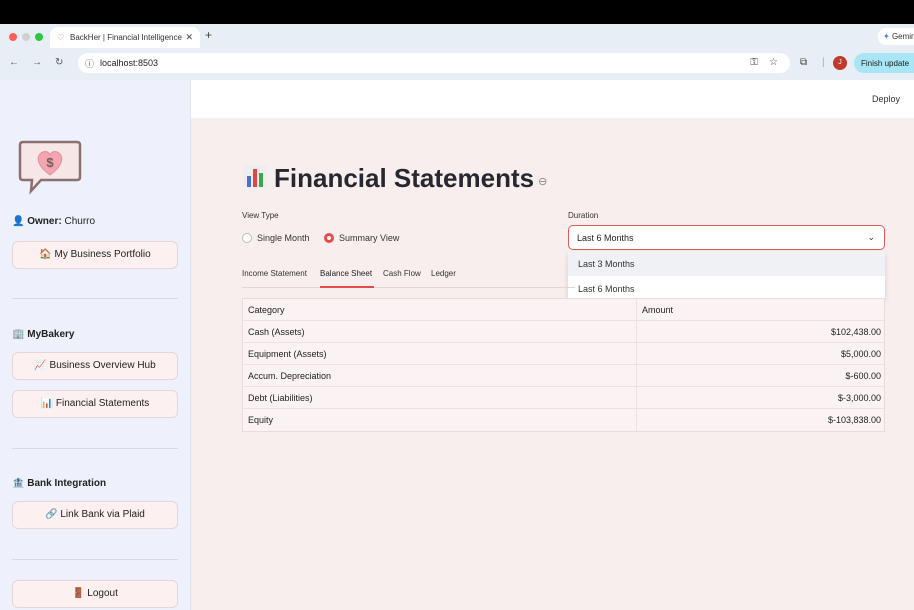 Image resolution: width=914 pixels, height=610 pixels. What do you see at coordinates (404, 178) in the screenshot?
I see `page-title-text: Financial Statements` at bounding box center [404, 178].